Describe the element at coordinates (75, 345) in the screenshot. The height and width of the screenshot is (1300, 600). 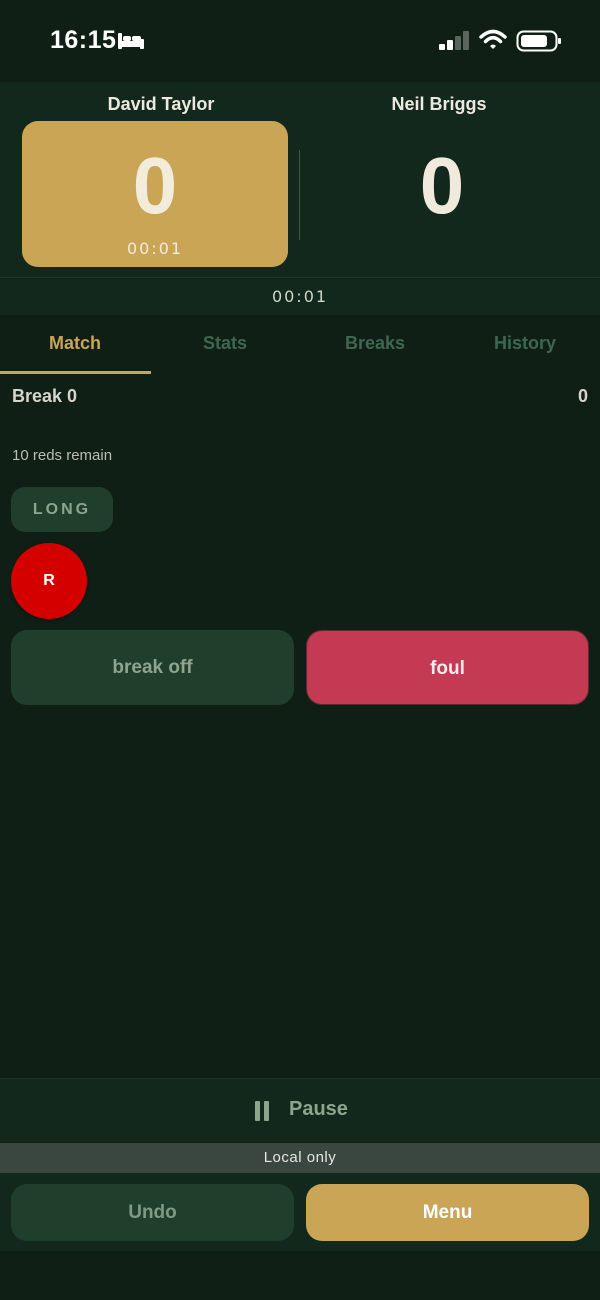
I see `tab-match: Match` at that location.